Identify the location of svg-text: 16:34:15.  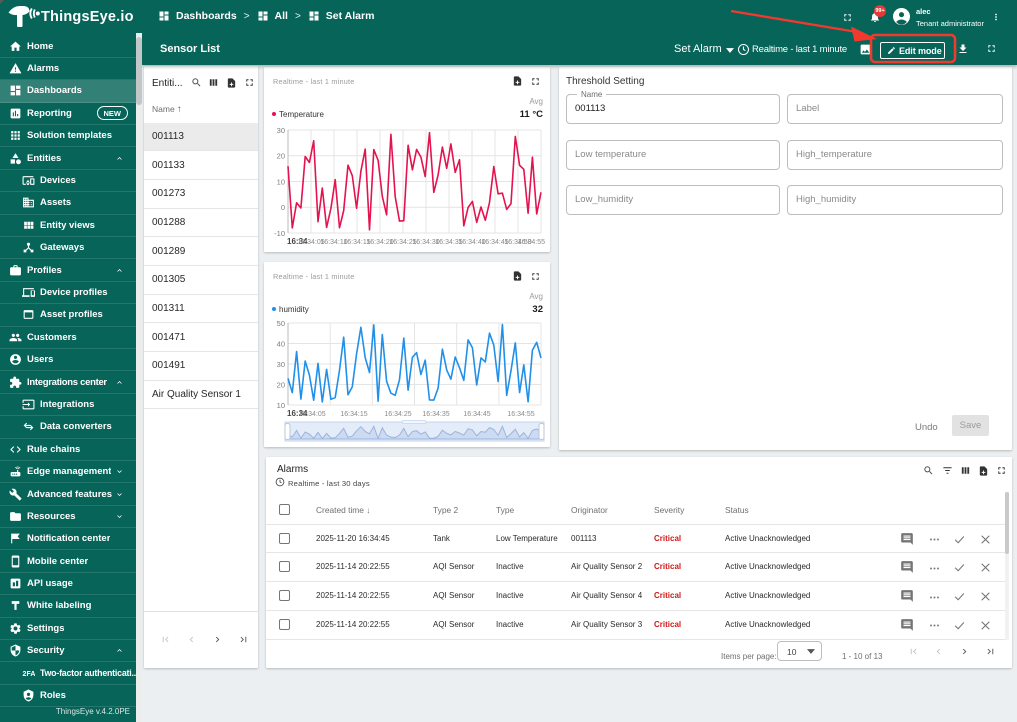
(353, 414).